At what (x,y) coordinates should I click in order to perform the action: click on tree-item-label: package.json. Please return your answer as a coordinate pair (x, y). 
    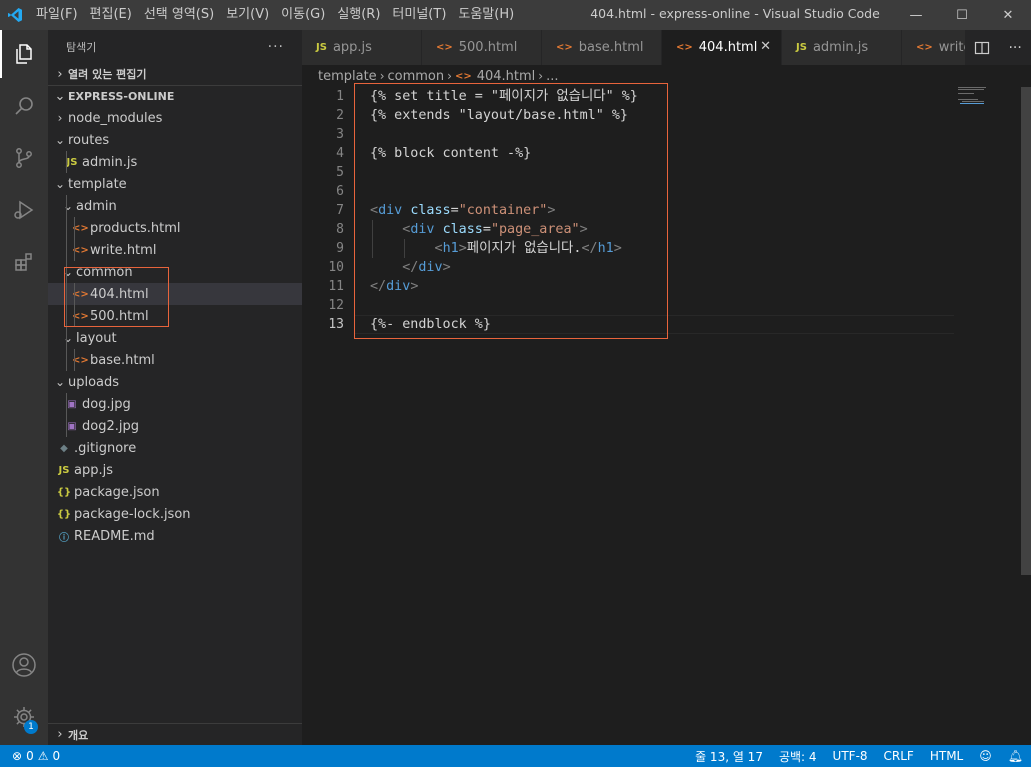
    Looking at the image, I should click on (117, 492).